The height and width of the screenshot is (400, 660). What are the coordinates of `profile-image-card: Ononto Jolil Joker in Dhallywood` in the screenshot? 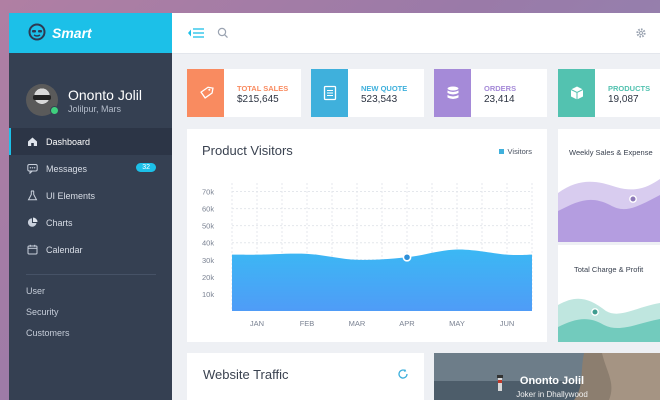 It's located at (547, 376).